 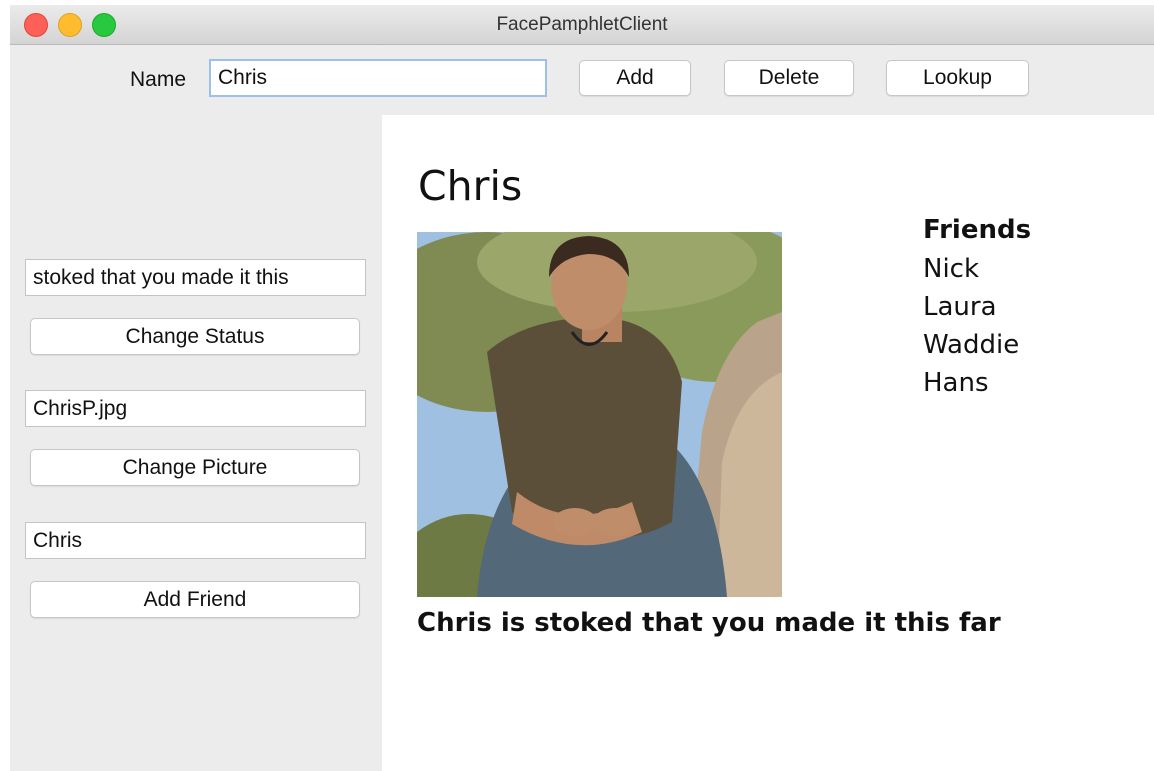 What do you see at coordinates (470, 186) in the screenshot?
I see `profile-name: Chris` at bounding box center [470, 186].